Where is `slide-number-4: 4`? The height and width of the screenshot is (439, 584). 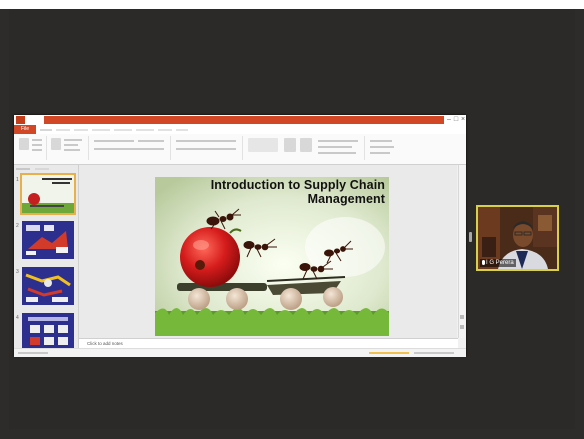
slide-number-4: 4 is located at coordinates (17, 318).